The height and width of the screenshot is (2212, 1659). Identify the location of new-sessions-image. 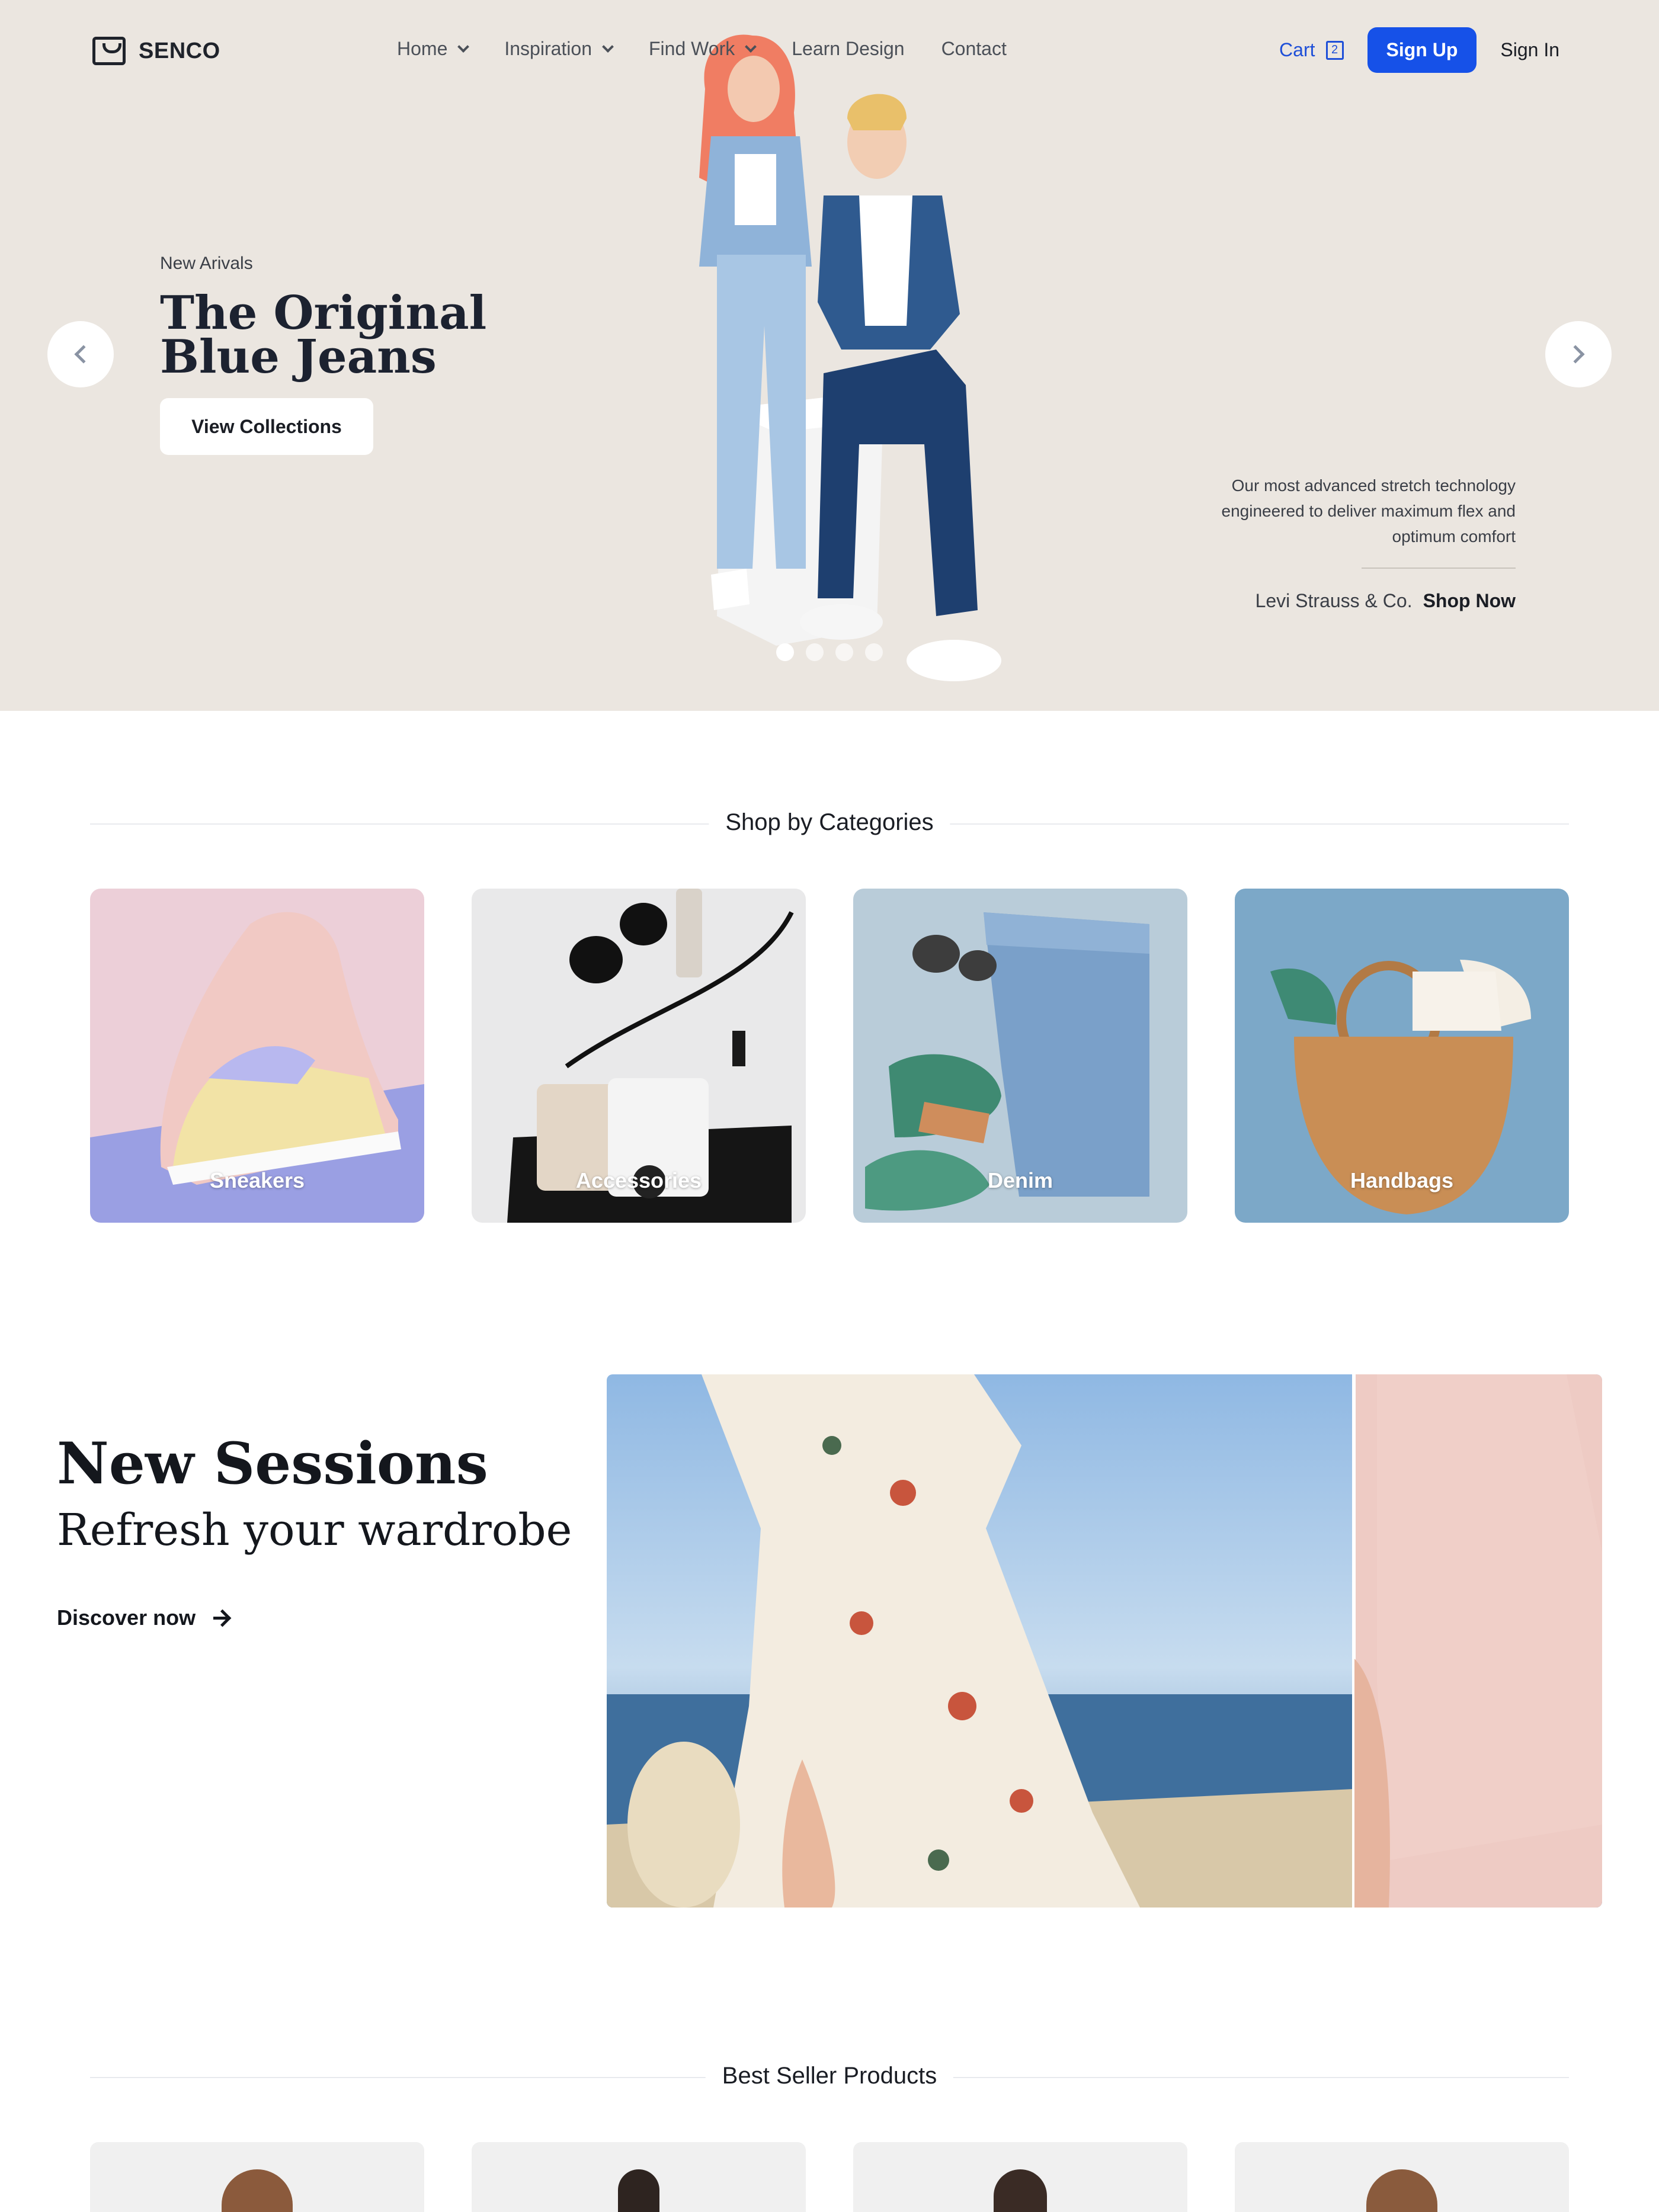
(1105, 1641).